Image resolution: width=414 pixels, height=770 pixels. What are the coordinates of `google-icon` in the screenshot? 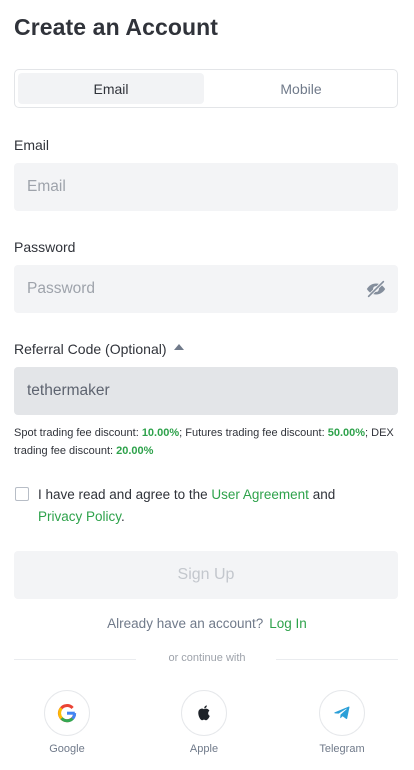 It's located at (67, 713).